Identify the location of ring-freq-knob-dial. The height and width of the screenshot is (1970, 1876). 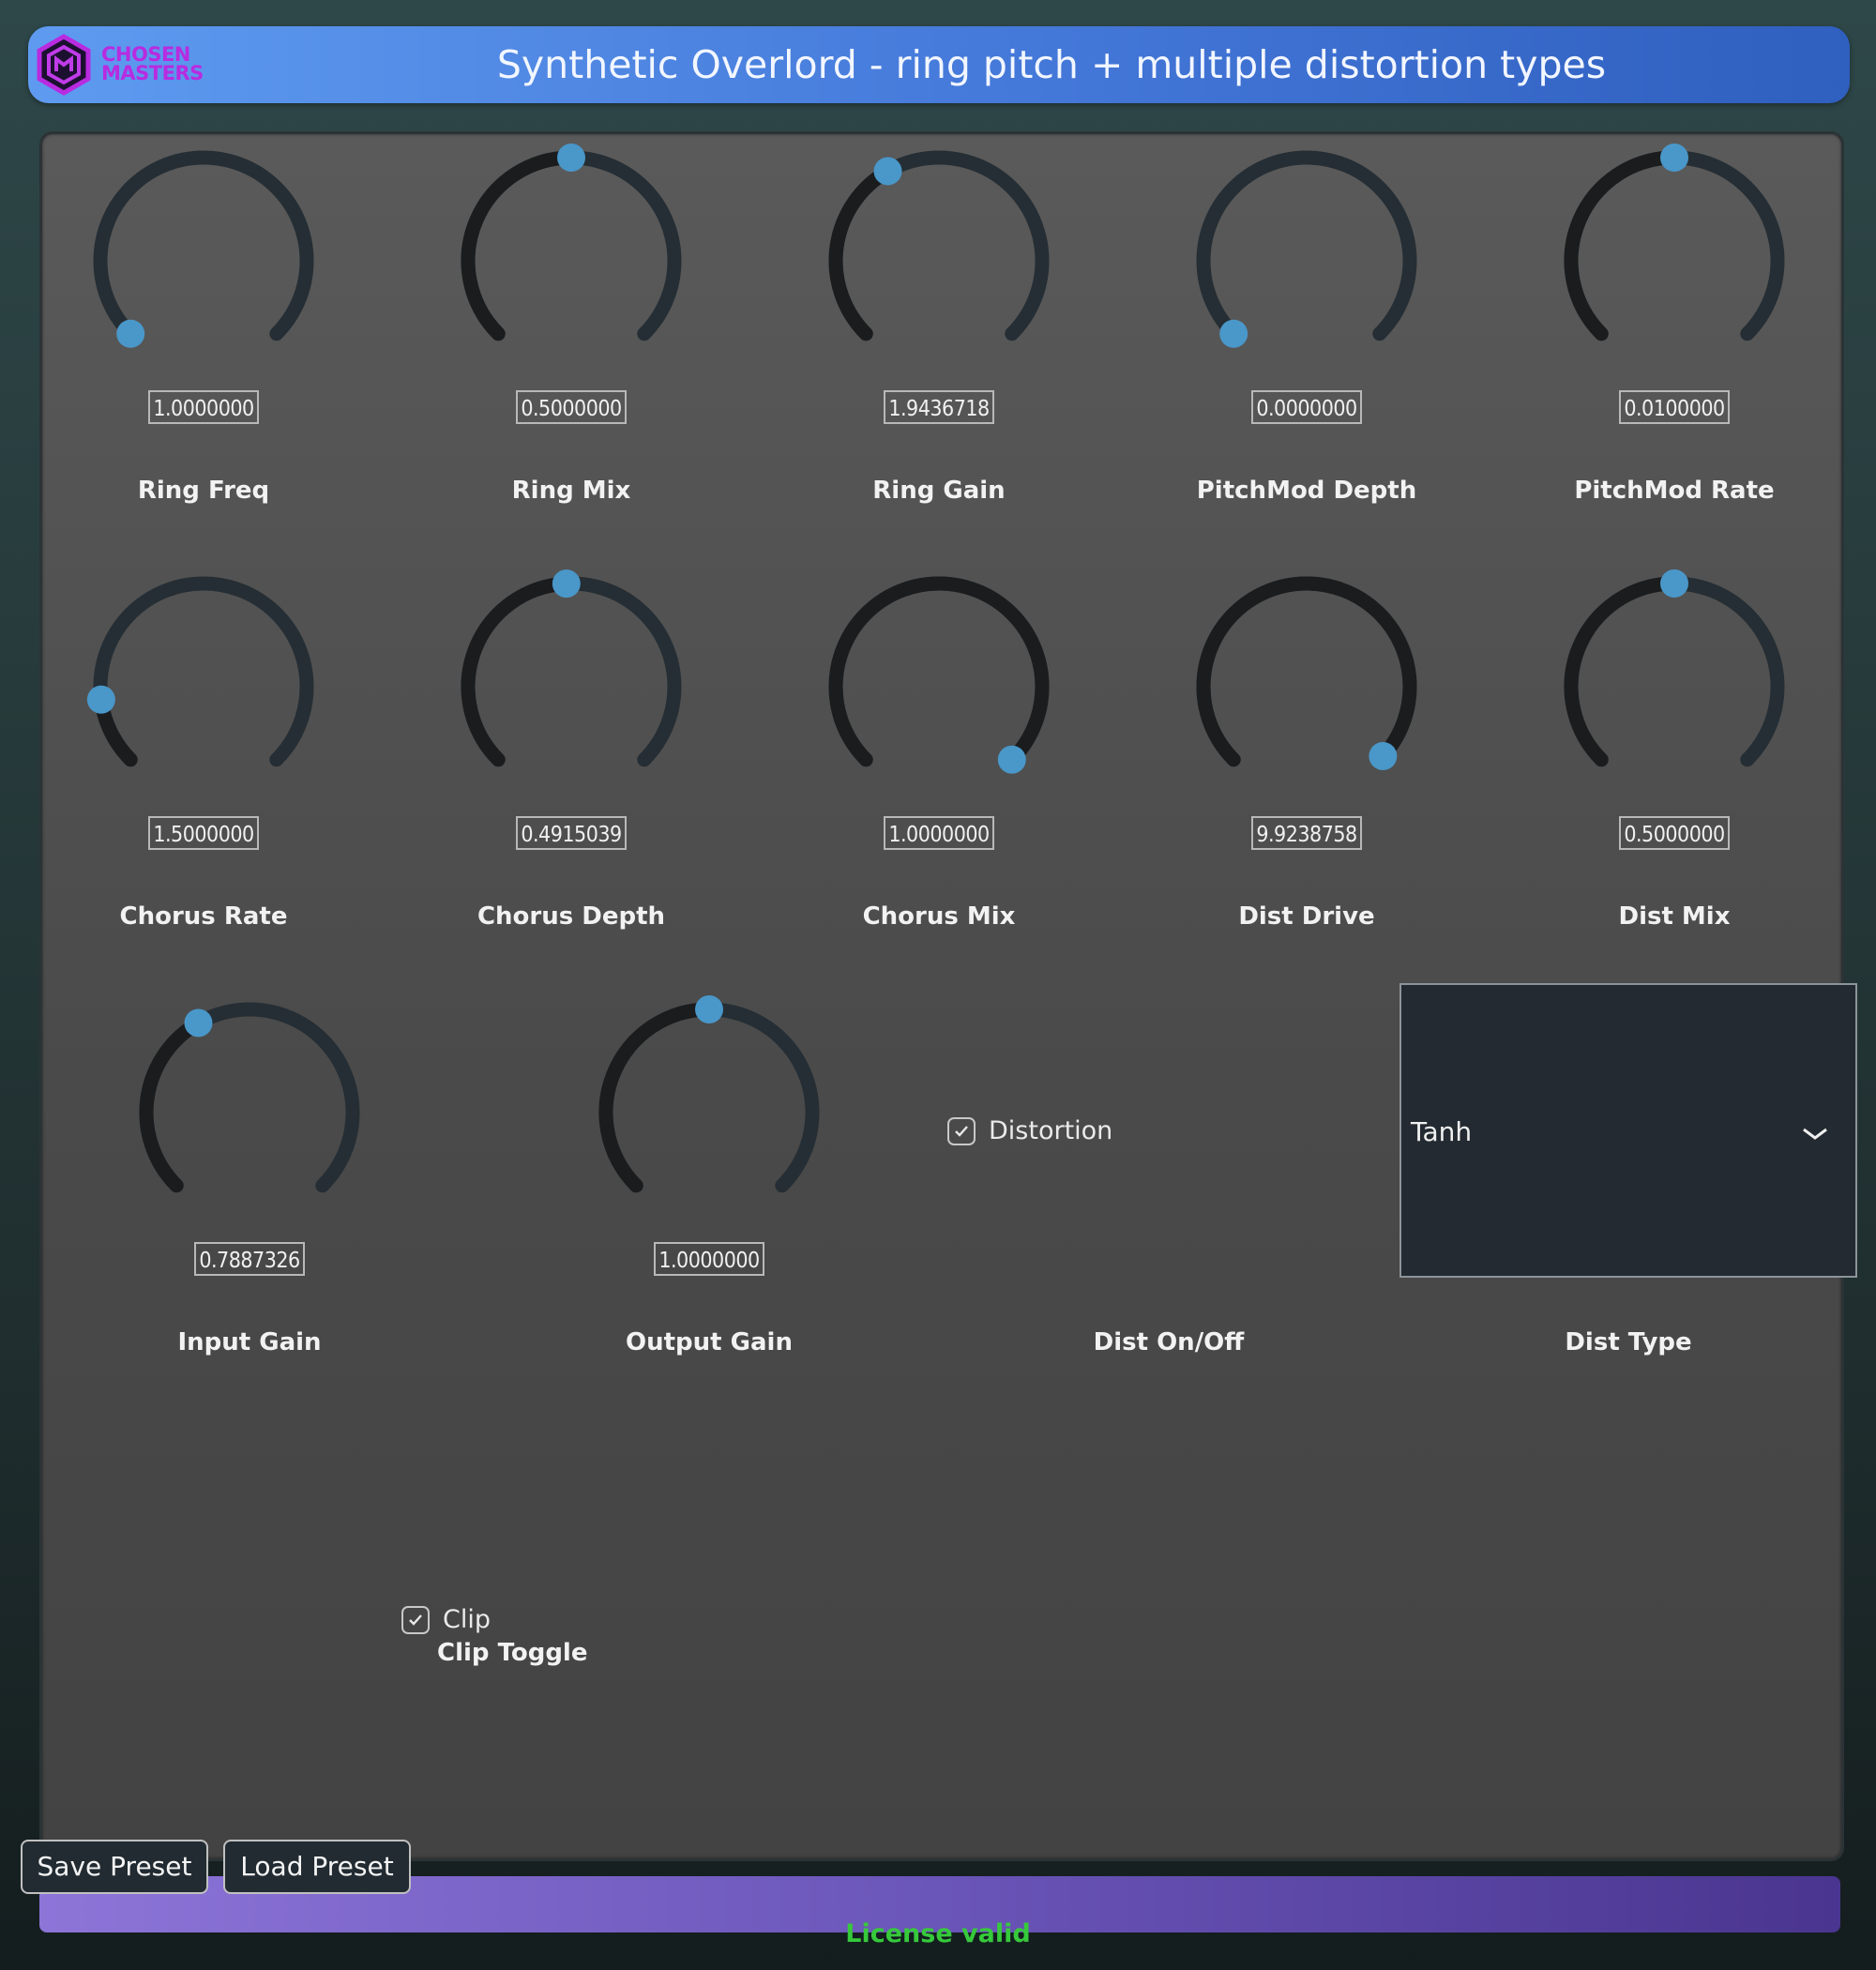
(203, 261).